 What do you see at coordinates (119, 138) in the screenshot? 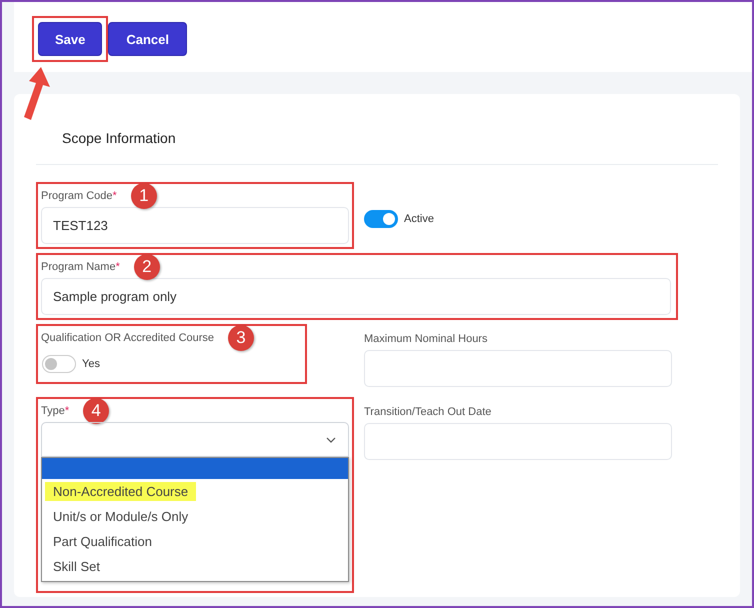
I see `section-title: Scope Information` at bounding box center [119, 138].